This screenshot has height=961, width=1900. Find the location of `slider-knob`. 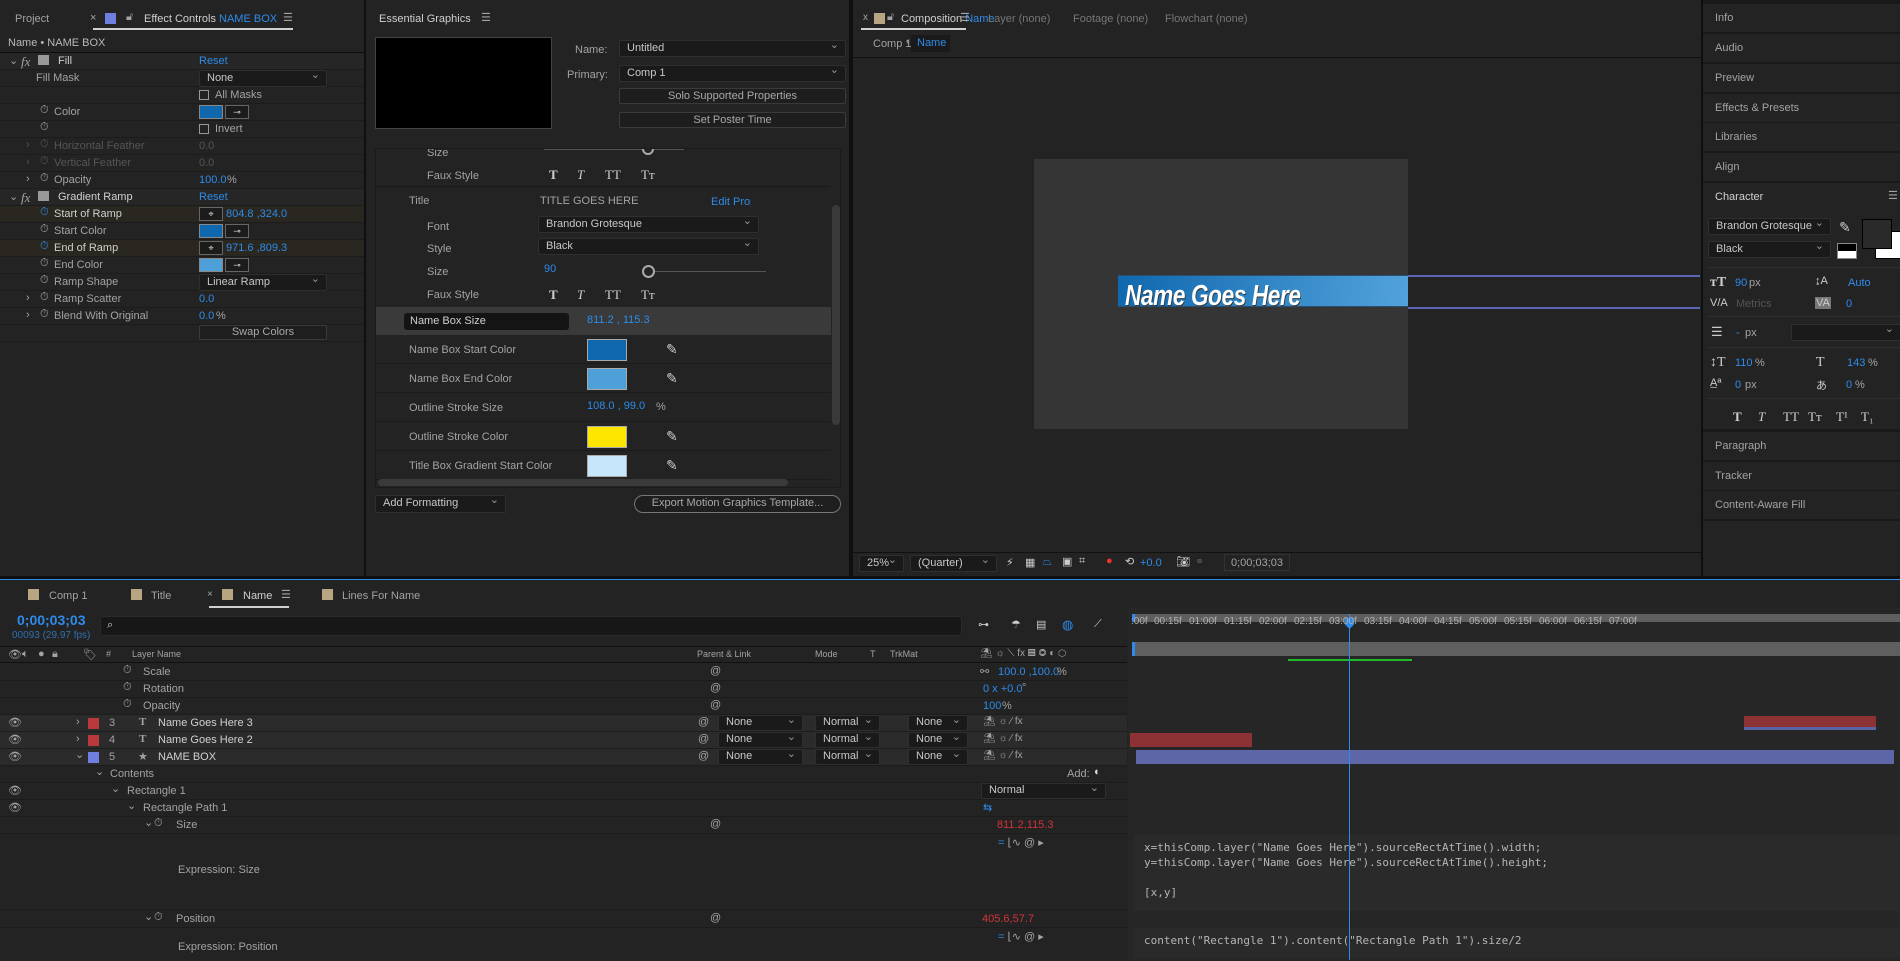

slider-knob is located at coordinates (648, 152).